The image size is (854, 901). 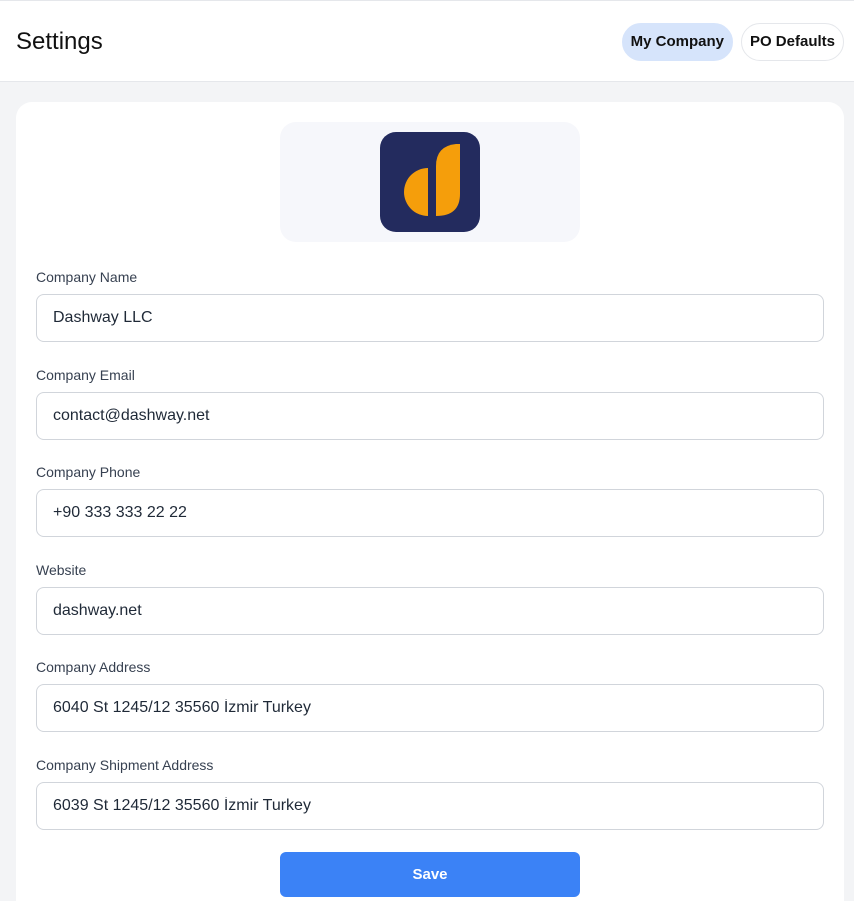 I want to click on settings-header: Settings My Company PO Defaults, so click(x=427, y=41).